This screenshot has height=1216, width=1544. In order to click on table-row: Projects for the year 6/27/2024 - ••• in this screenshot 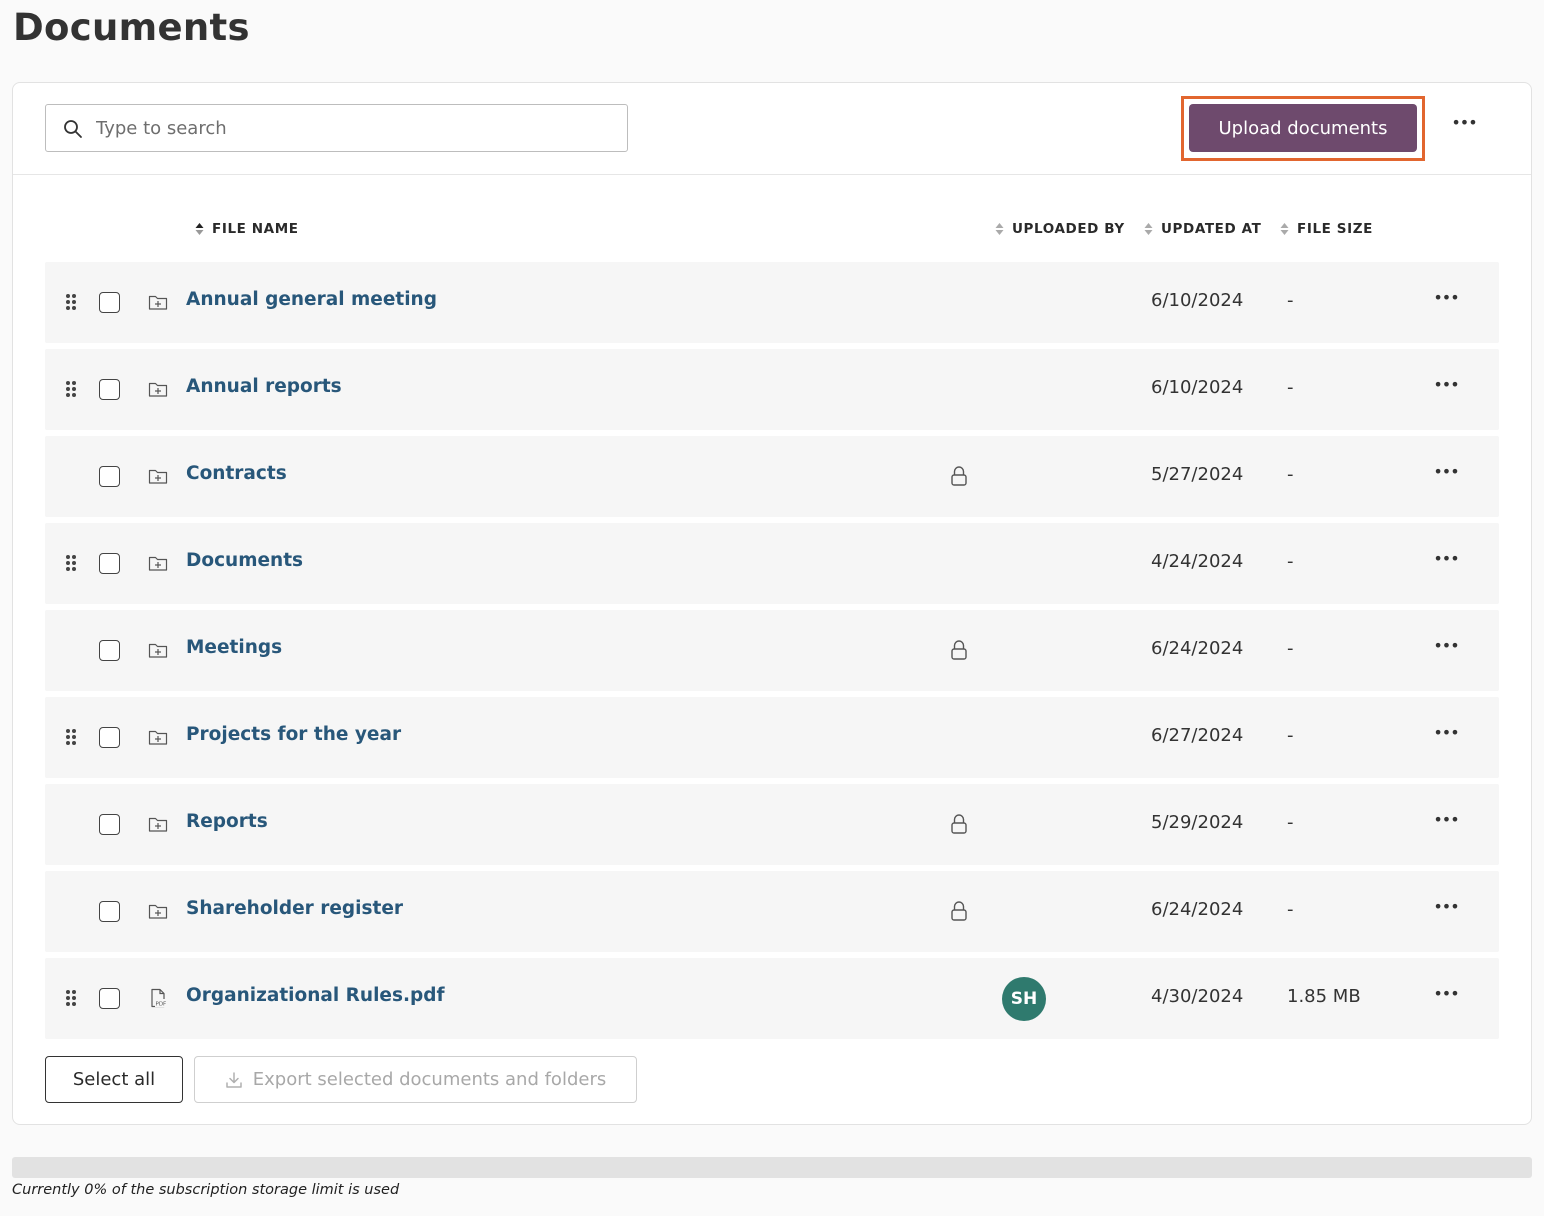, I will do `click(772, 737)`.